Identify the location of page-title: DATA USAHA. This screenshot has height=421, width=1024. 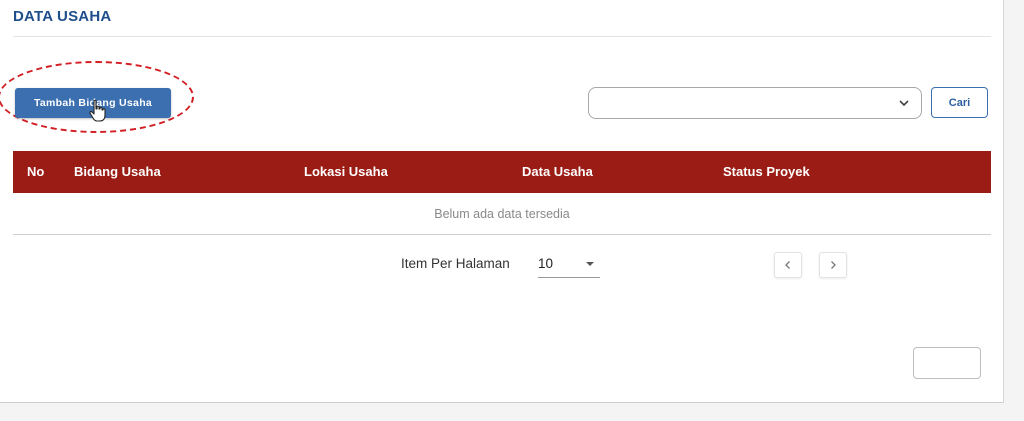
(62, 16).